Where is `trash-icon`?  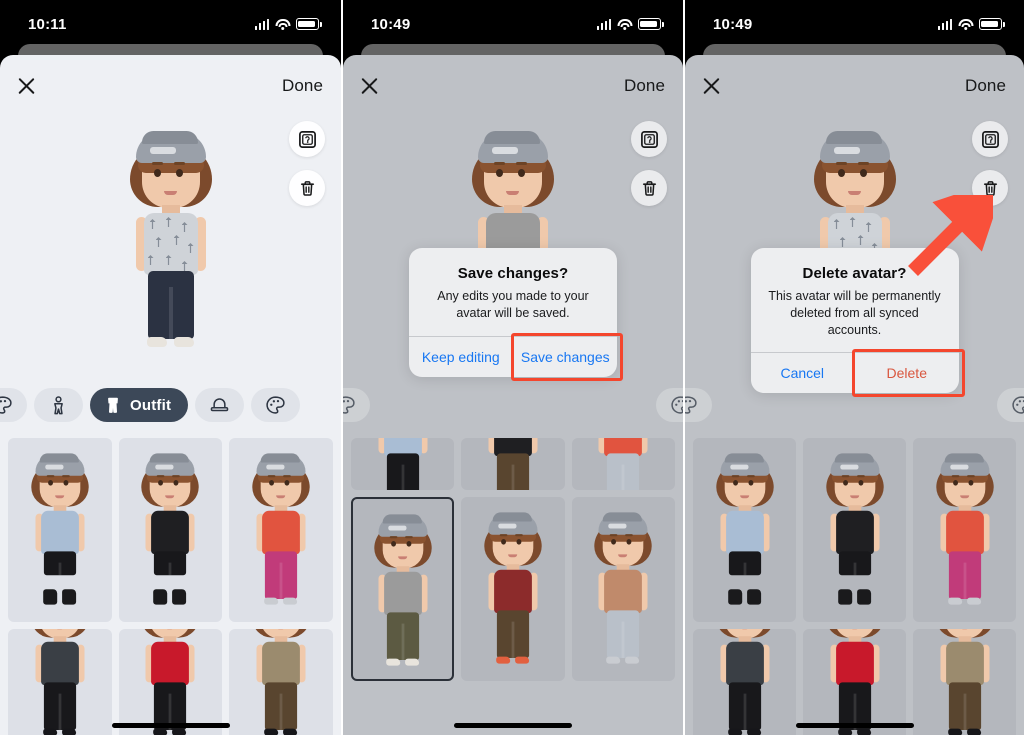 trash-icon is located at coordinates (307, 188).